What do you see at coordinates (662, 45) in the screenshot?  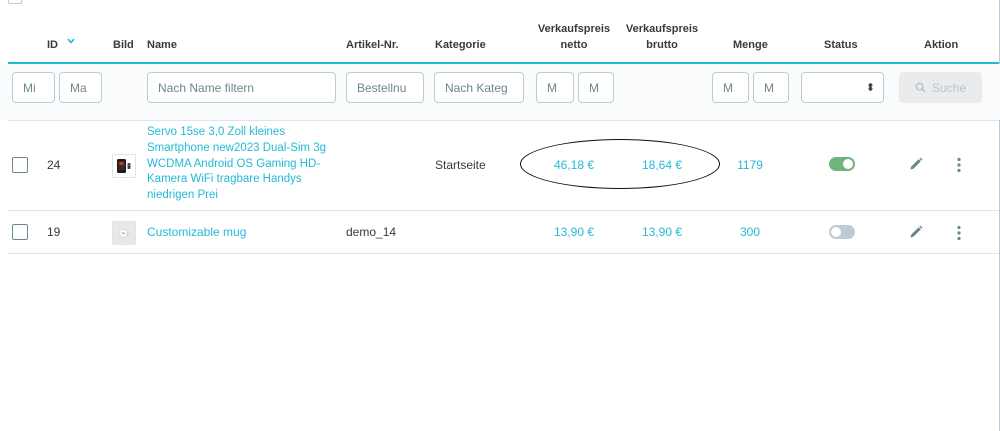 I see `column-header-price-gross-line2: brutto` at bounding box center [662, 45].